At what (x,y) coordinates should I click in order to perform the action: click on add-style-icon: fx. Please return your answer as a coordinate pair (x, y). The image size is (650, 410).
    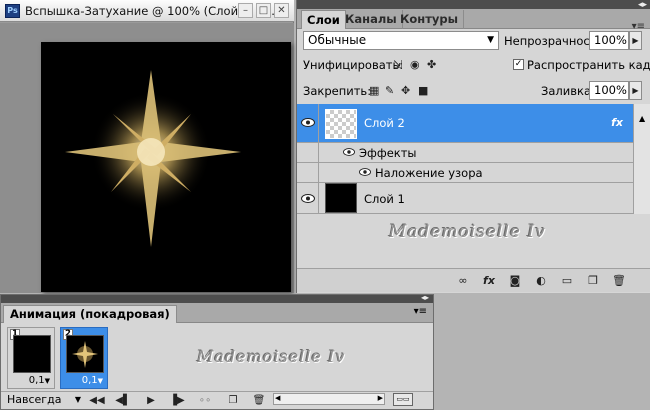
    Looking at the image, I should click on (489, 280).